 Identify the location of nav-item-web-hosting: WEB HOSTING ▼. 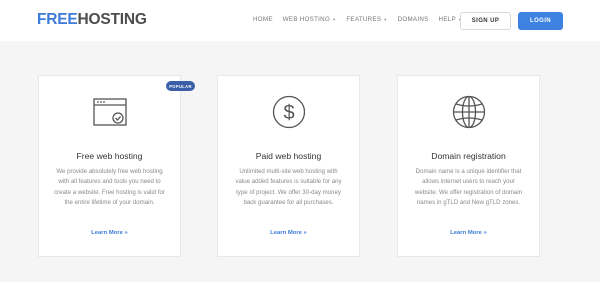
(310, 20).